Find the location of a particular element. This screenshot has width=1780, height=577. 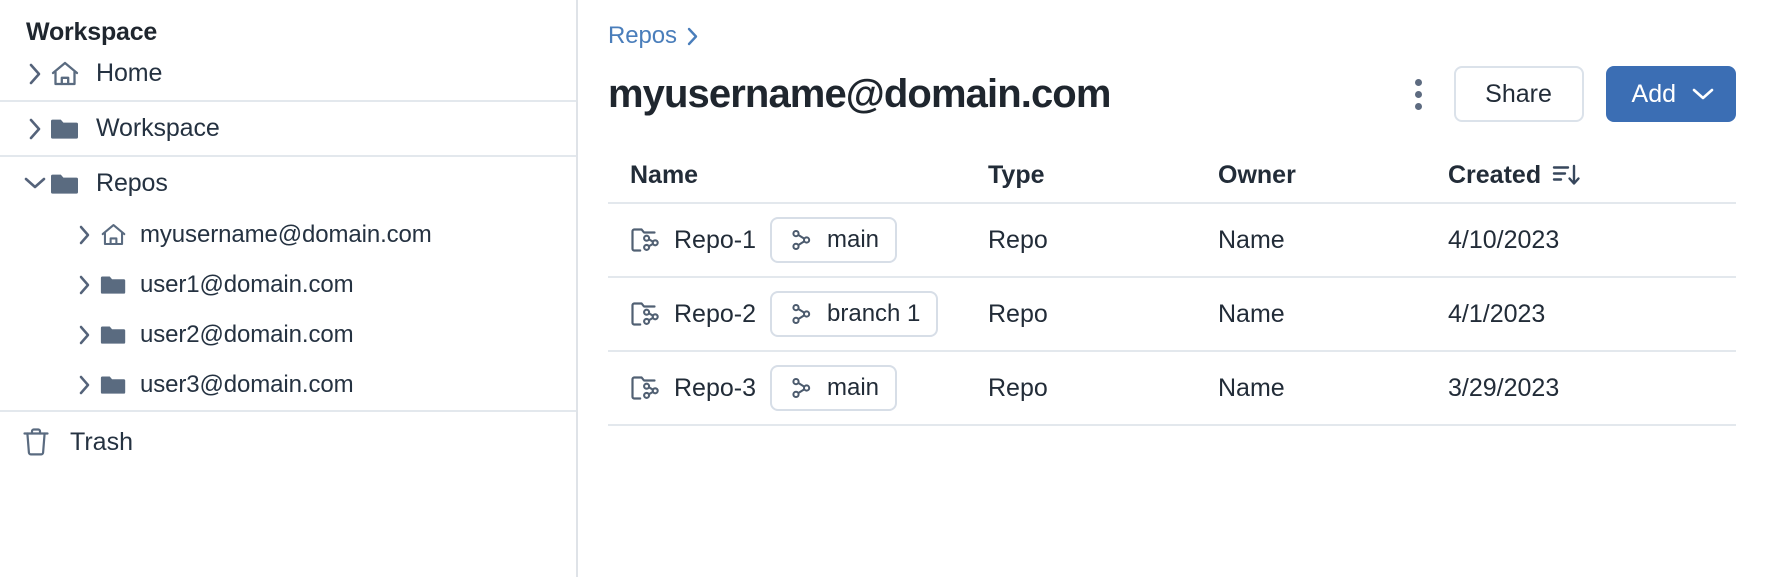

sidebar-item-myusername: myusername@domain.com is located at coordinates (288, 235).